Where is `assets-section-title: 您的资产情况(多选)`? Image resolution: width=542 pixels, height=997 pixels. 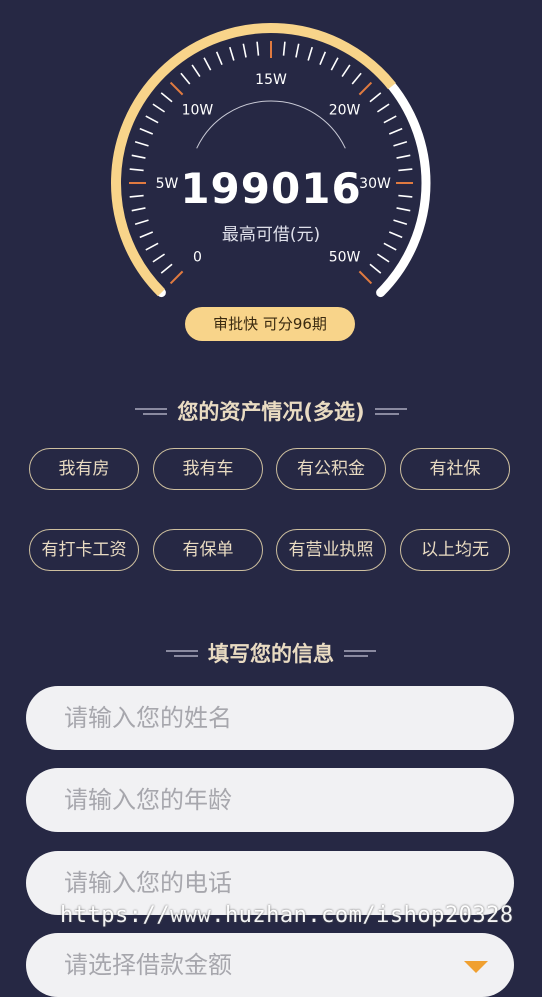 assets-section-title: 您的资产情况(多选) is located at coordinates (271, 411).